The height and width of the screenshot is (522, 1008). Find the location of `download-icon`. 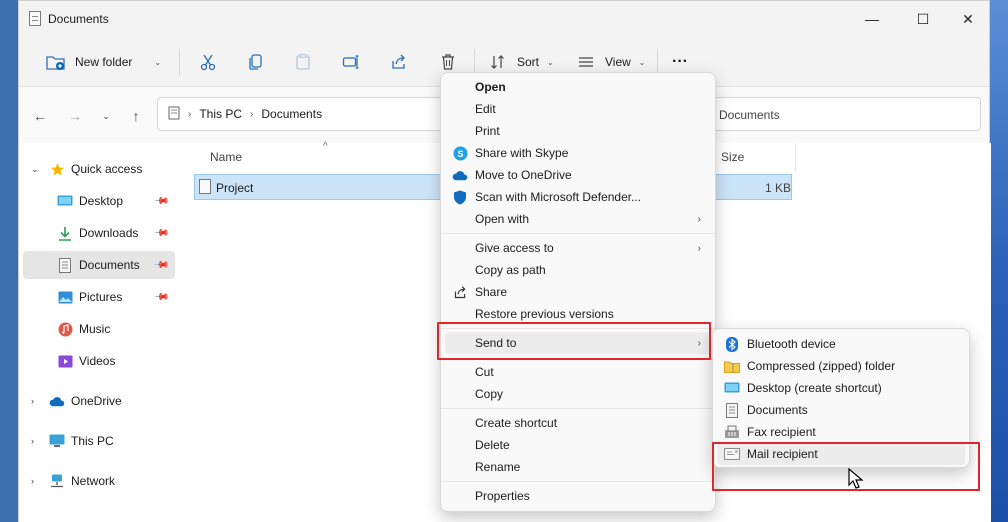

download-icon is located at coordinates (65, 233).